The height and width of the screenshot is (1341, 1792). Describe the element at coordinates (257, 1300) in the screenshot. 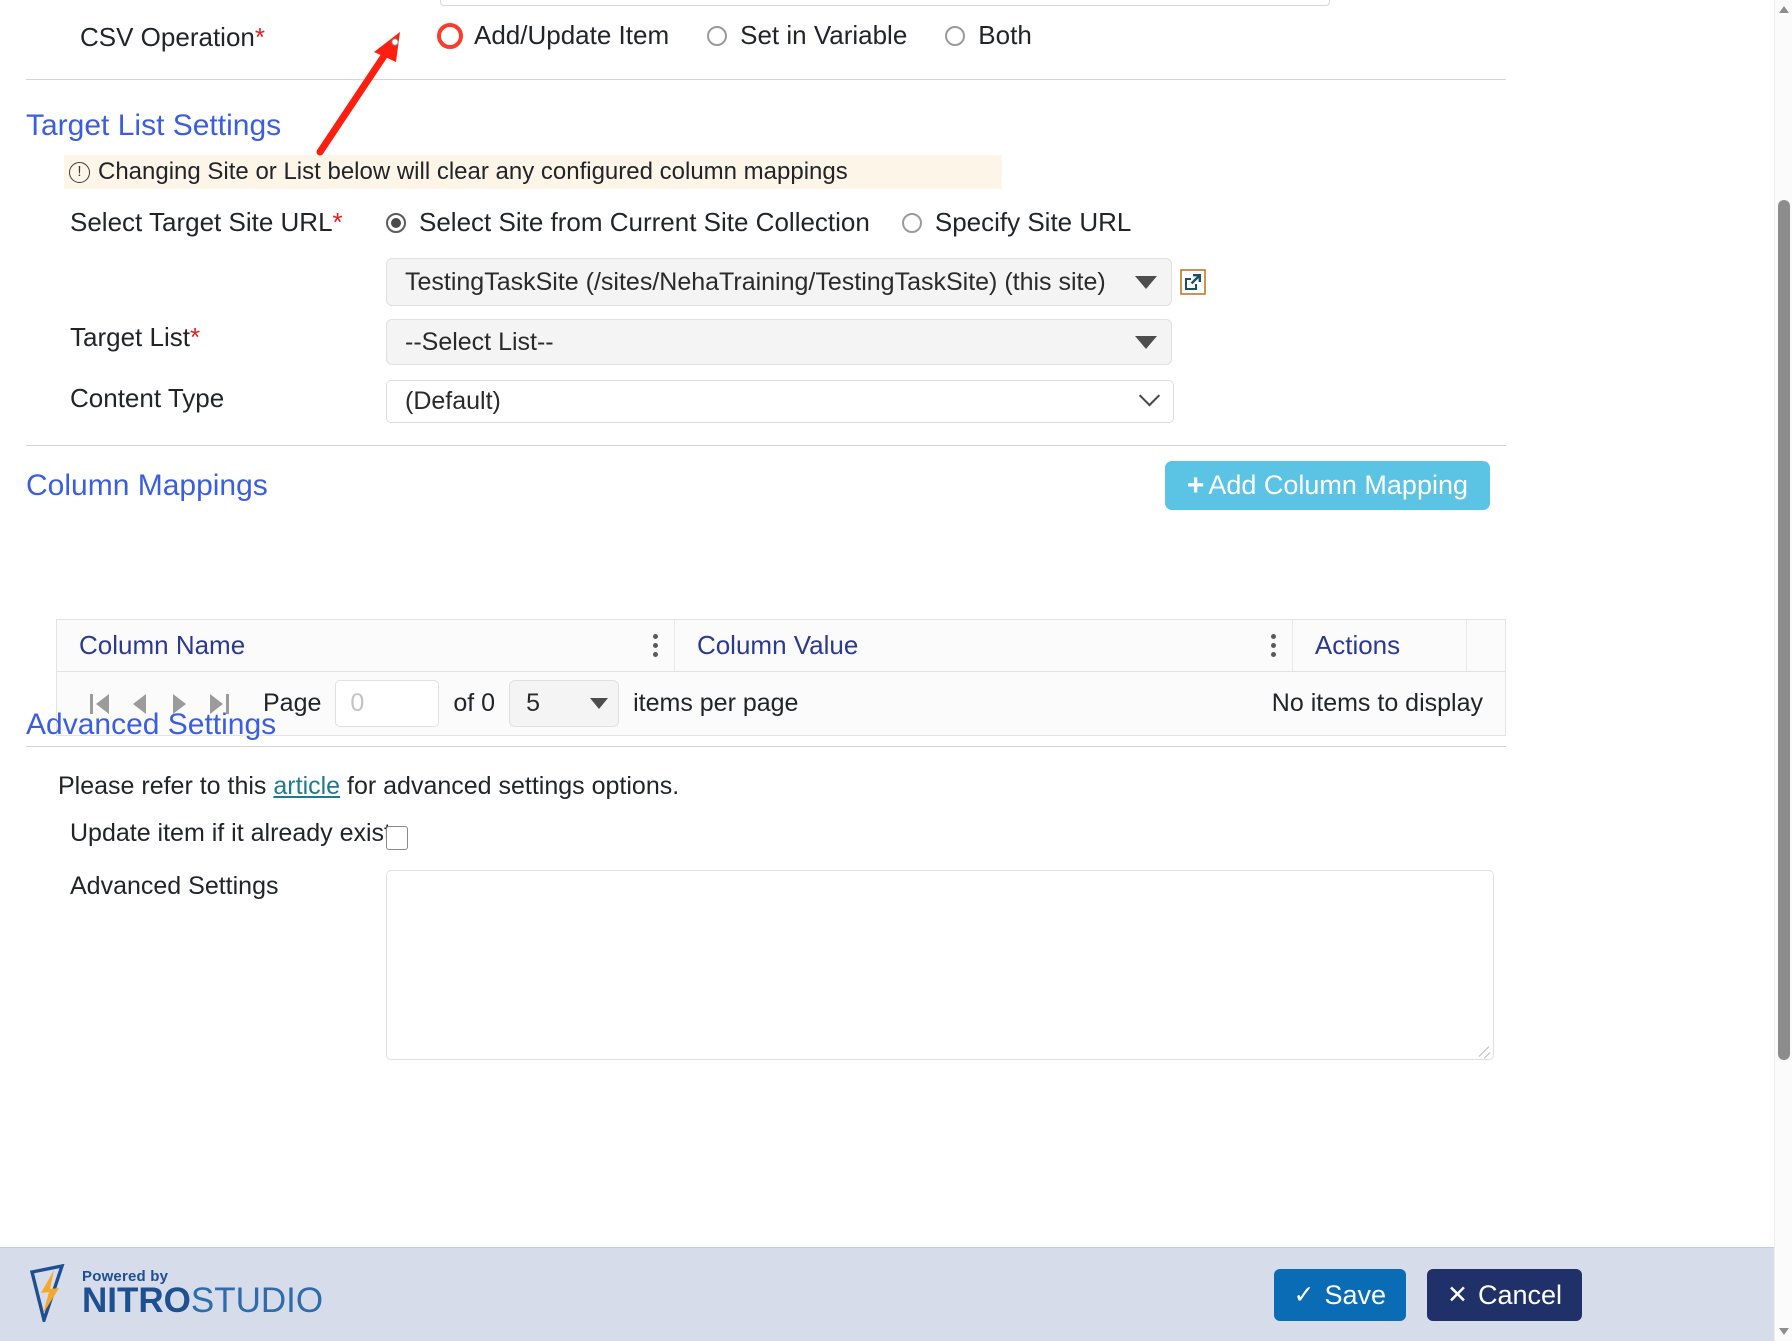

I see `logo-studio: STUDIO` at that location.